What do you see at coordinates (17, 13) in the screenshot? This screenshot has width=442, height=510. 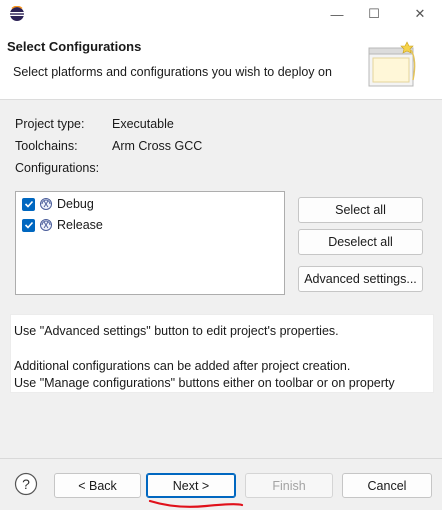 I see `eclipse-icon` at bounding box center [17, 13].